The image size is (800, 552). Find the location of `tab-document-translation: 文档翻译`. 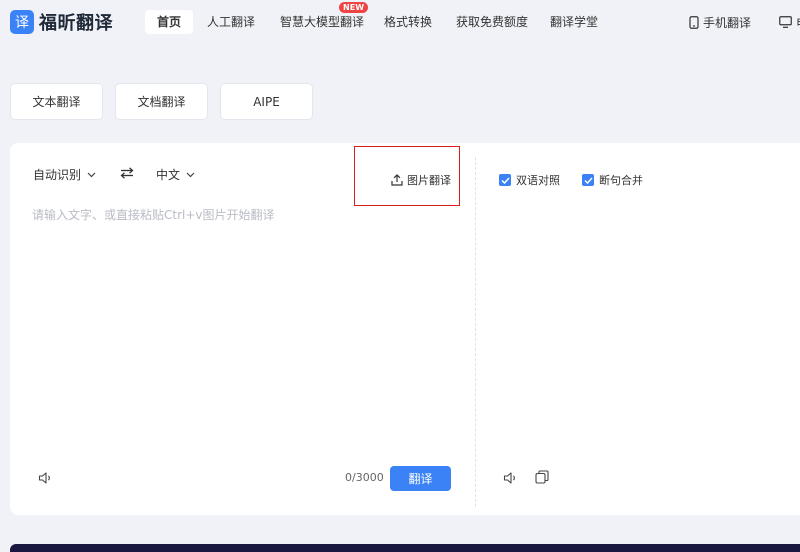

tab-document-translation: 文档翻译 is located at coordinates (161, 101).